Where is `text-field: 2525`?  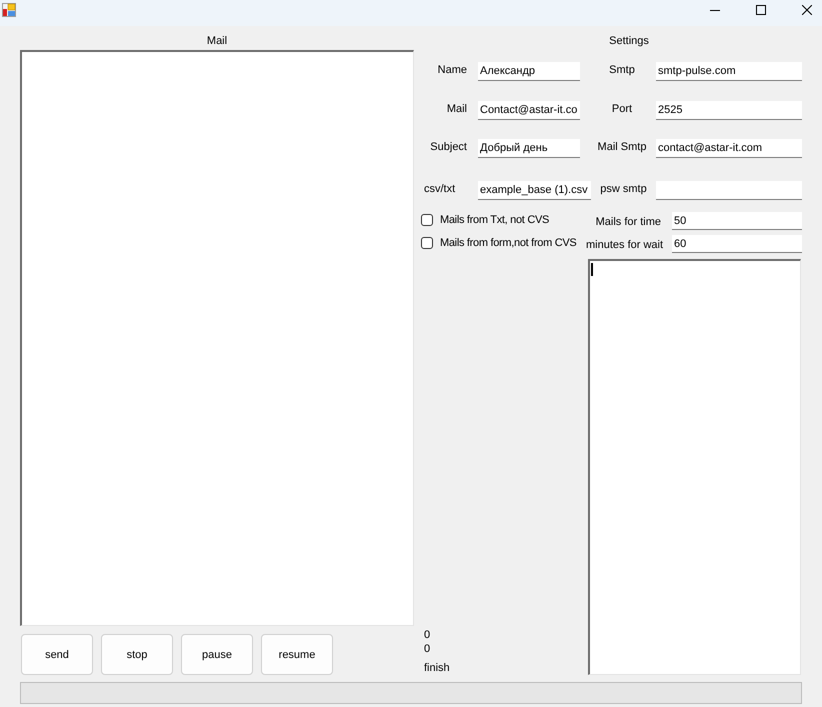
text-field: 2525 is located at coordinates (729, 110).